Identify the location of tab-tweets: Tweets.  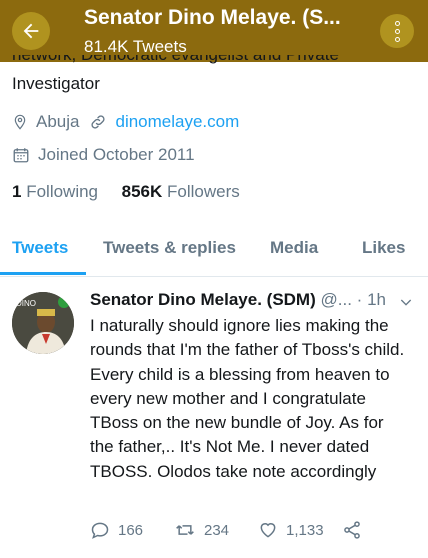
(40, 248).